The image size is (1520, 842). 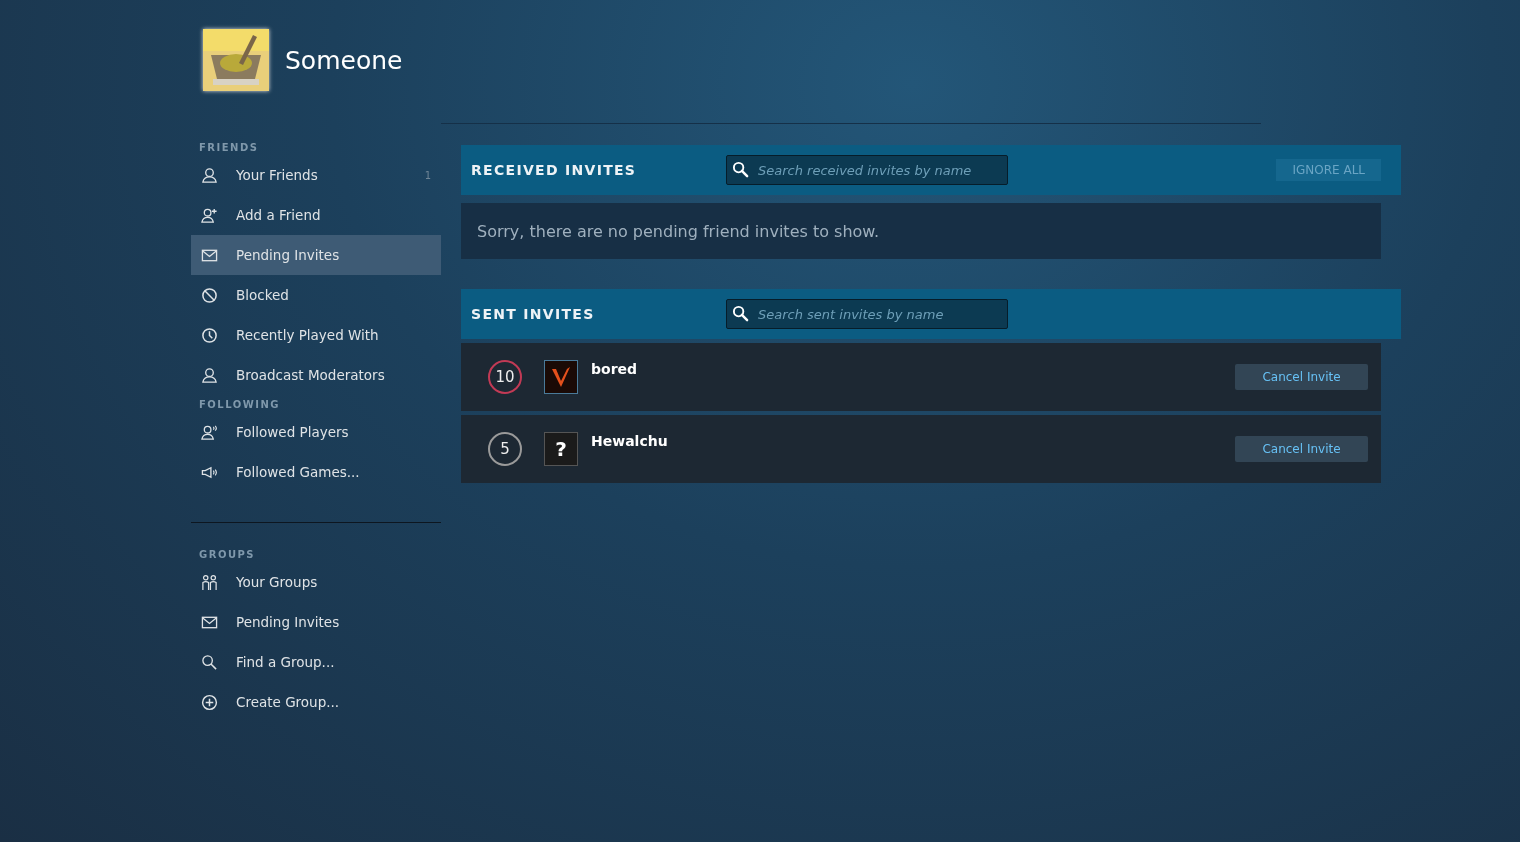 What do you see at coordinates (316, 375) in the screenshot?
I see `sidebar-item: Broadcast Moderators` at bounding box center [316, 375].